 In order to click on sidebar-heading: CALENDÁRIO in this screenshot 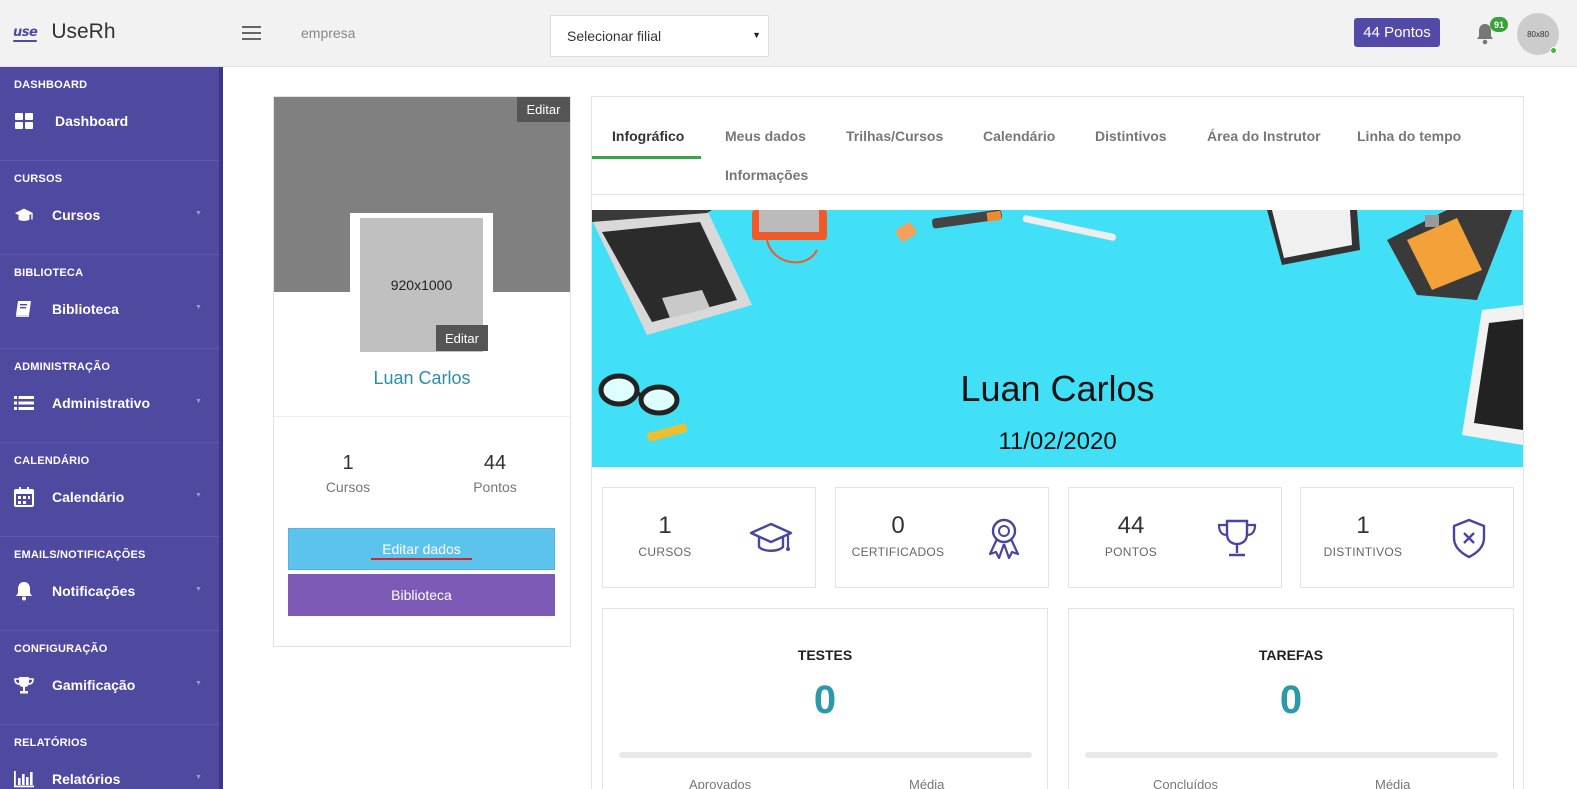, I will do `click(52, 461)`.